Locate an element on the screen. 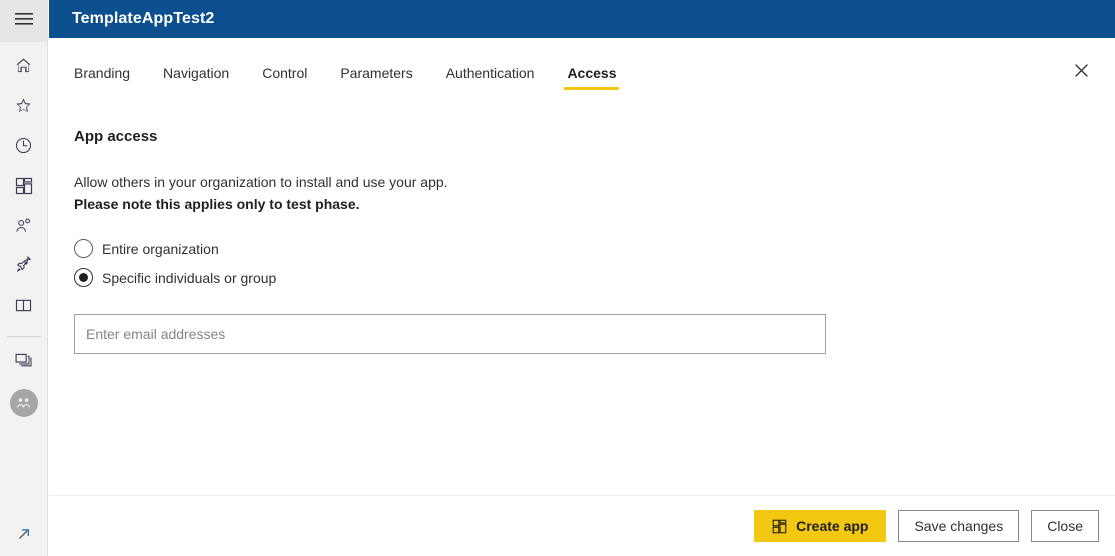 The height and width of the screenshot is (556, 1115). create-app-button: Create app is located at coordinates (820, 526).